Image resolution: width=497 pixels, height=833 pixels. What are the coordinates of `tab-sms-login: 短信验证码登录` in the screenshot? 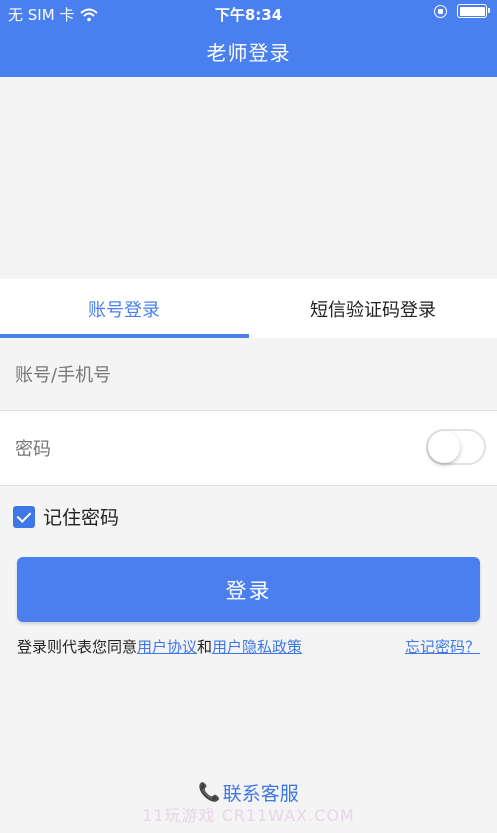 It's located at (373, 308).